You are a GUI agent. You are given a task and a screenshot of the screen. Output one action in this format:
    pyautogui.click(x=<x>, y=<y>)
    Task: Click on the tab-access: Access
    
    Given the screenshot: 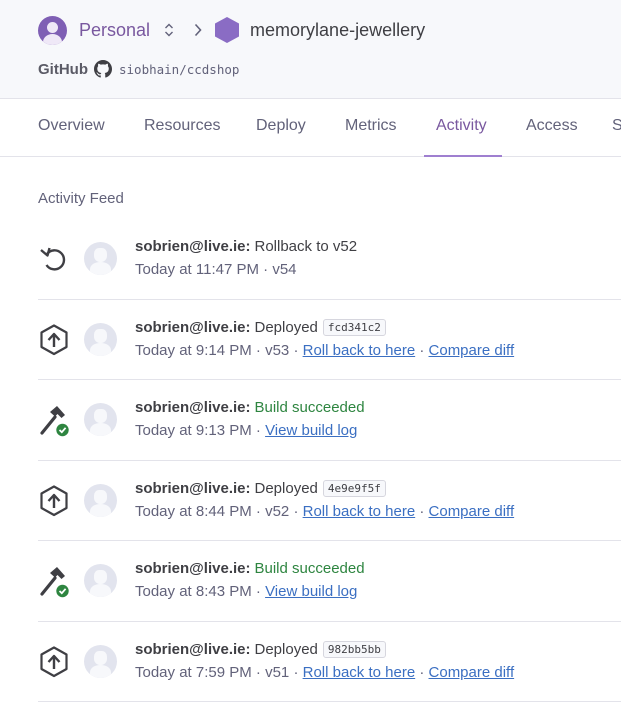 What is the action you would take?
    pyautogui.click(x=552, y=128)
    